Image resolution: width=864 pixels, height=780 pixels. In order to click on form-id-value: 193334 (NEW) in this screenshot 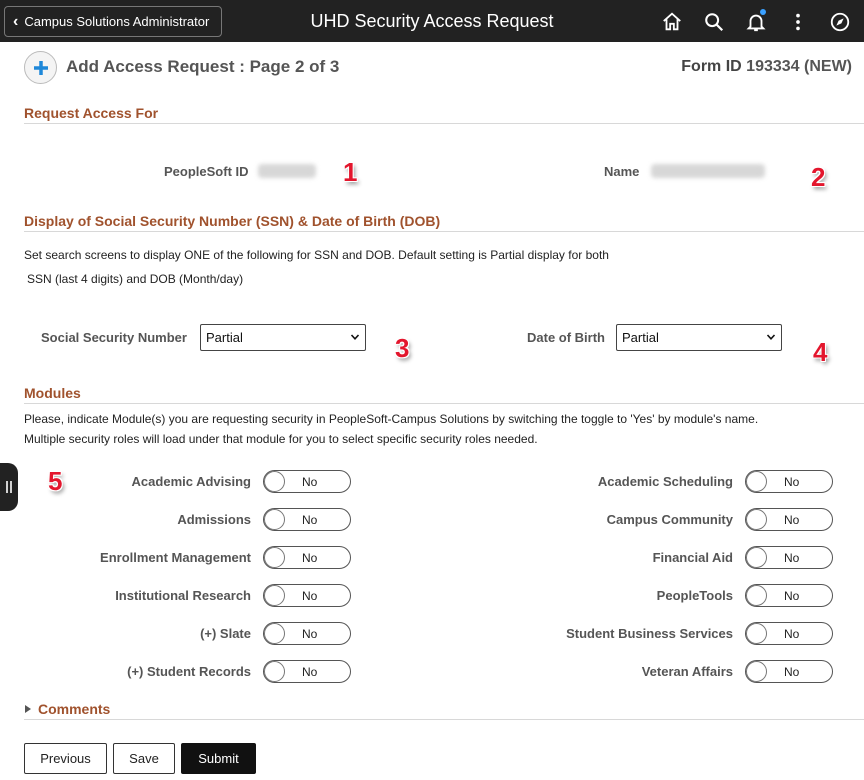, I will do `click(799, 66)`.